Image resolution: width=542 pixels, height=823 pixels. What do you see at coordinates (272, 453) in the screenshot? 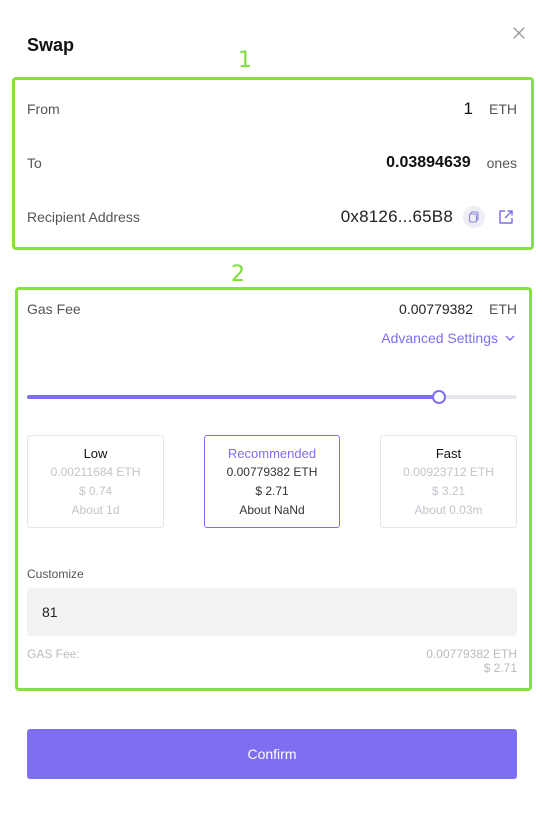
I see `gas-option-name: Recommended` at bounding box center [272, 453].